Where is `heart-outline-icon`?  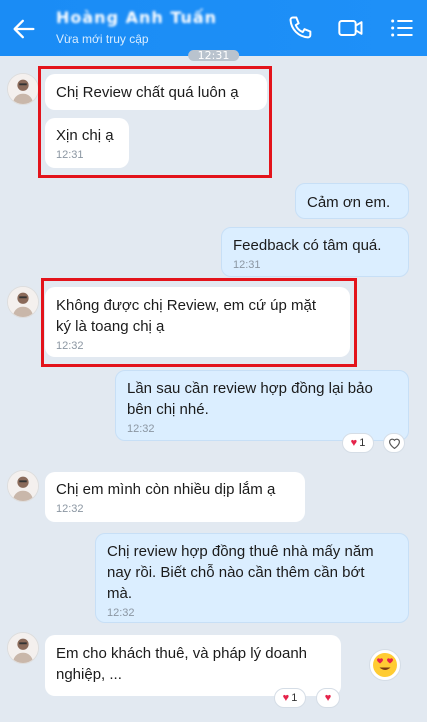 heart-outline-icon is located at coordinates (394, 443).